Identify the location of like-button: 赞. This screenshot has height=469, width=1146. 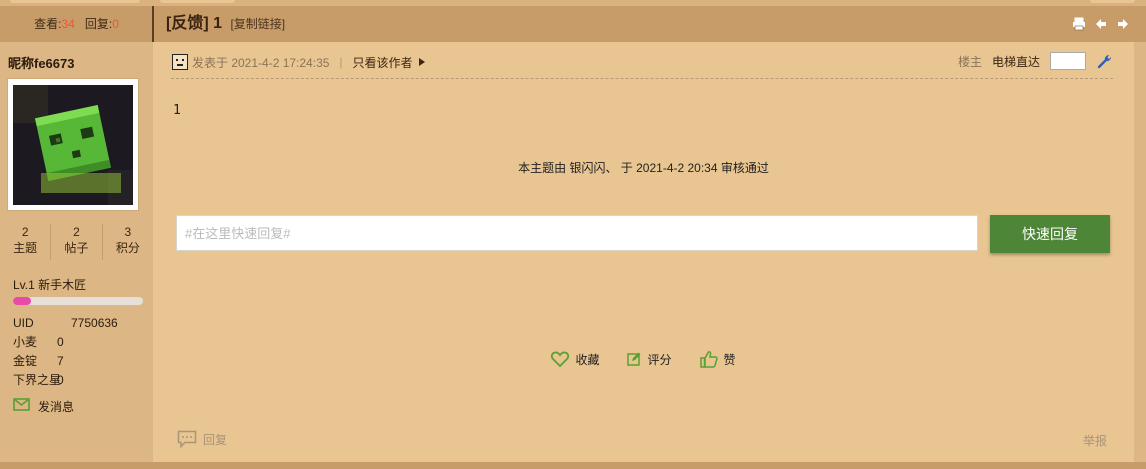
(717, 359).